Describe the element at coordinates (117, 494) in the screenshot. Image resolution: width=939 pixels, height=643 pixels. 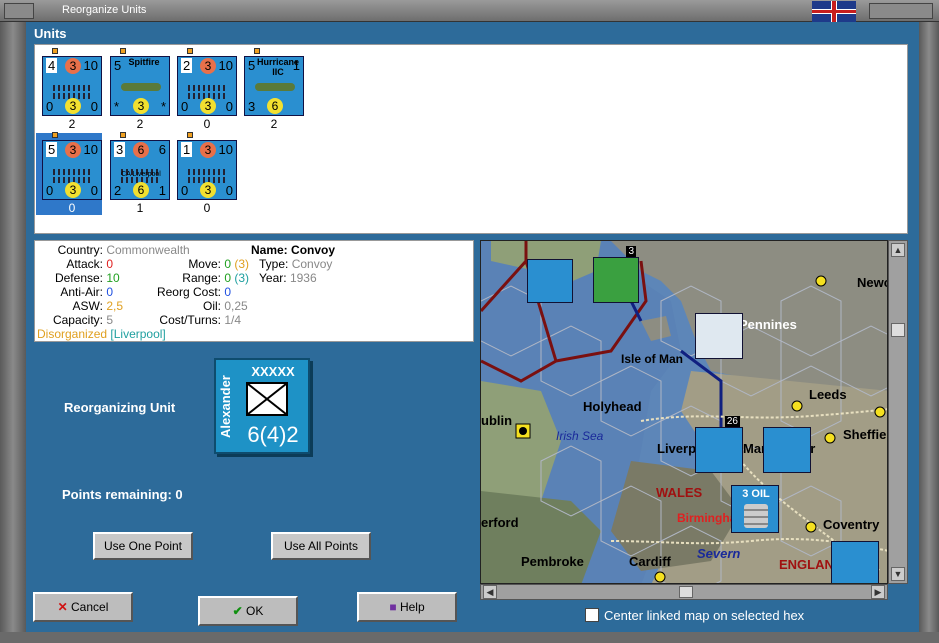
I see `points-label: Points remaining:` at that location.